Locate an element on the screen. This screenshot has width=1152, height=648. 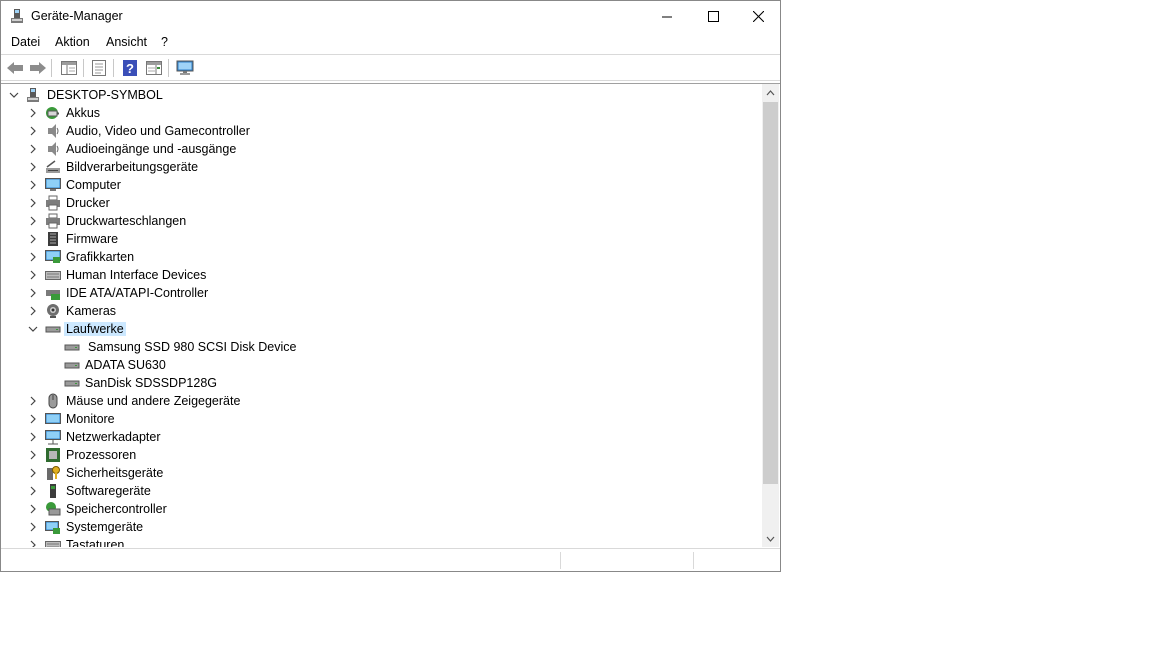
tree-category: Grafikkarten is located at coordinates (381, 257).